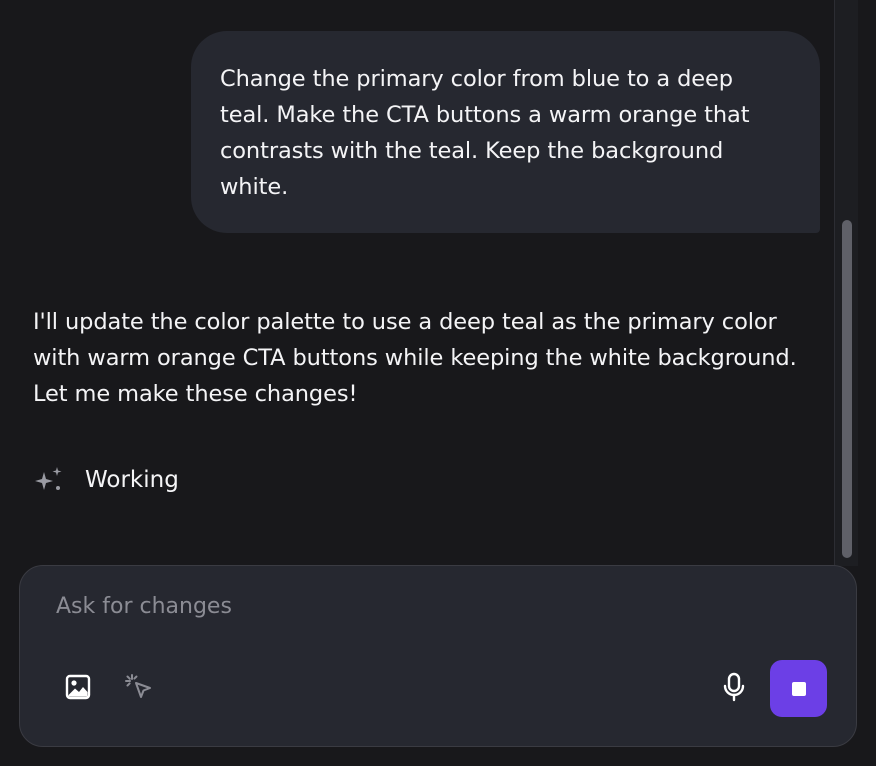 The height and width of the screenshot is (766, 876). I want to click on cursor-select-icon, so click(139, 689).